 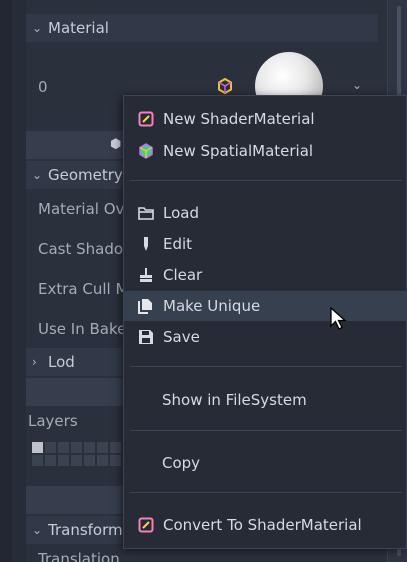 I want to click on menu-item-new-spatial-material: New SpatialMaterial, so click(x=265, y=151).